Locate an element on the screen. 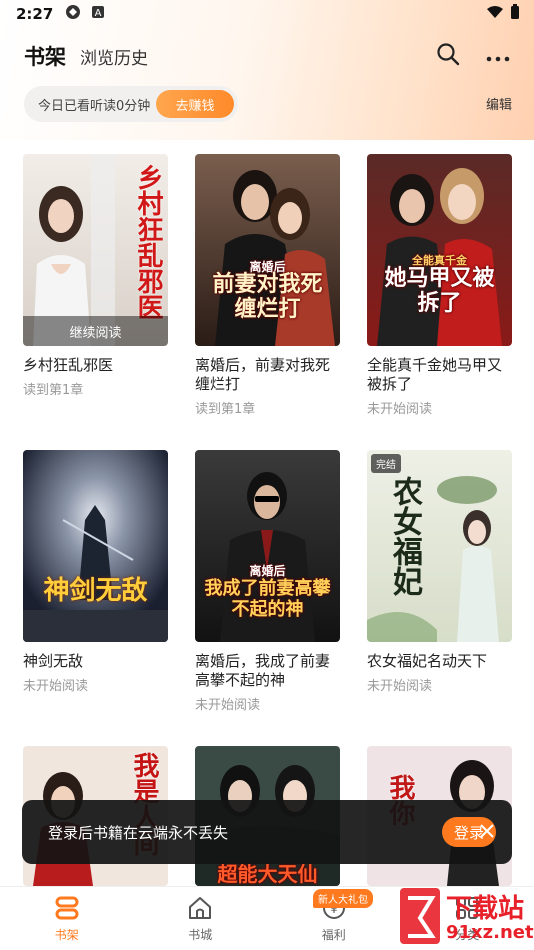 This screenshot has width=534, height=950. cover-title-text: 乡村狂乱邪医 is located at coordinates (148, 242).